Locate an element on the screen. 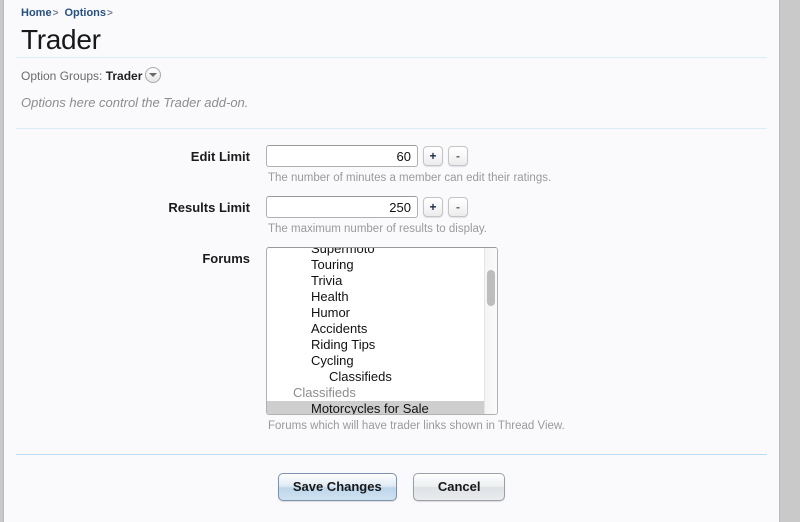 This screenshot has height=522, width=800. forums-option: Accidents is located at coordinates (376, 329).